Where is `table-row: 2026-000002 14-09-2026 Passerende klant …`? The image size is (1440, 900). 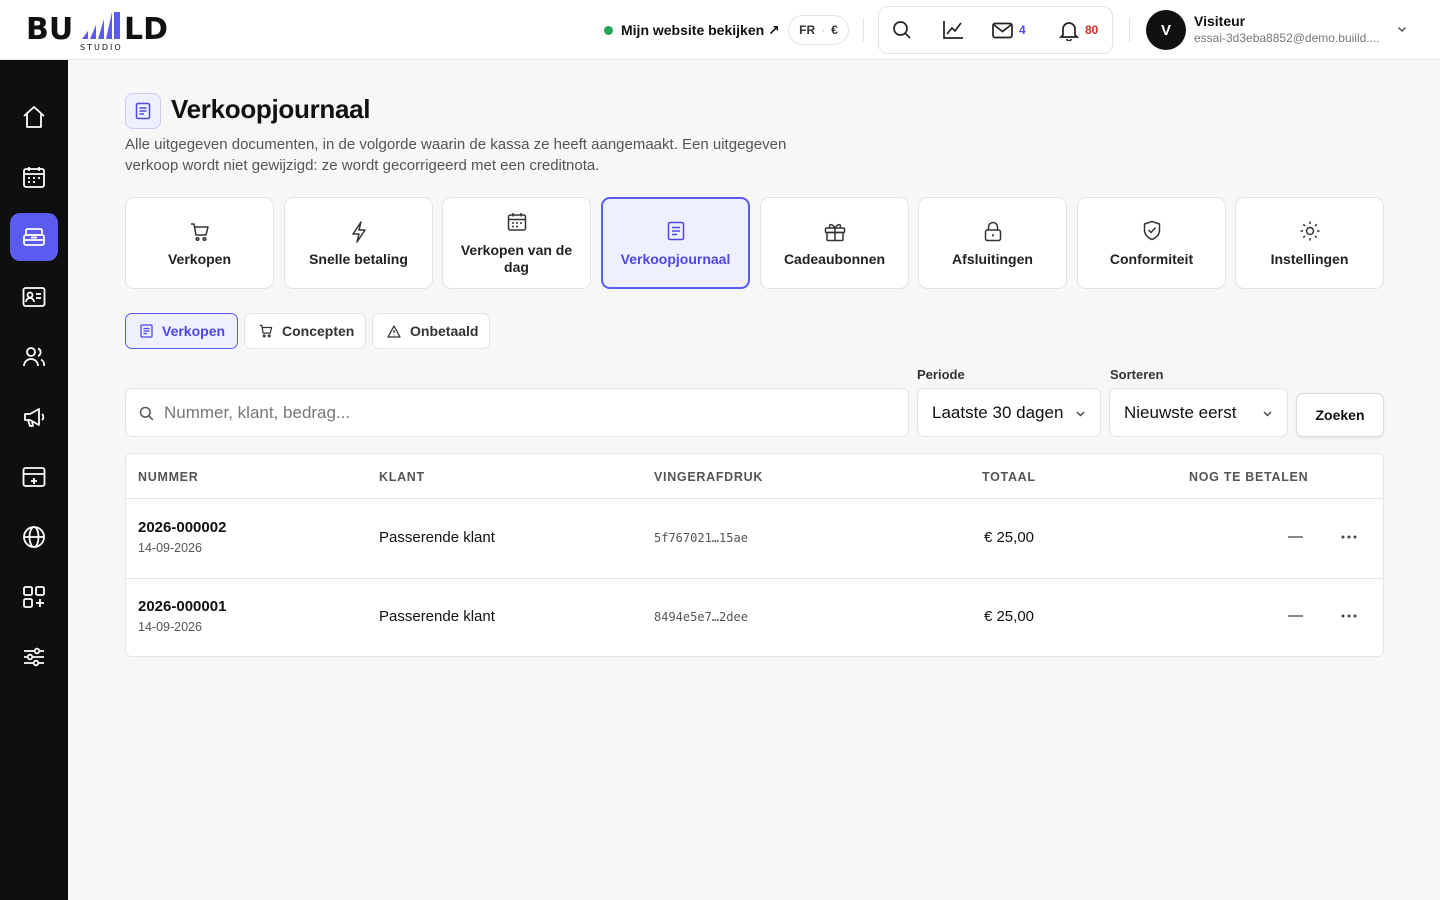
table-row: 2026-000002 14-09-2026 Passerende klant … is located at coordinates (754, 538).